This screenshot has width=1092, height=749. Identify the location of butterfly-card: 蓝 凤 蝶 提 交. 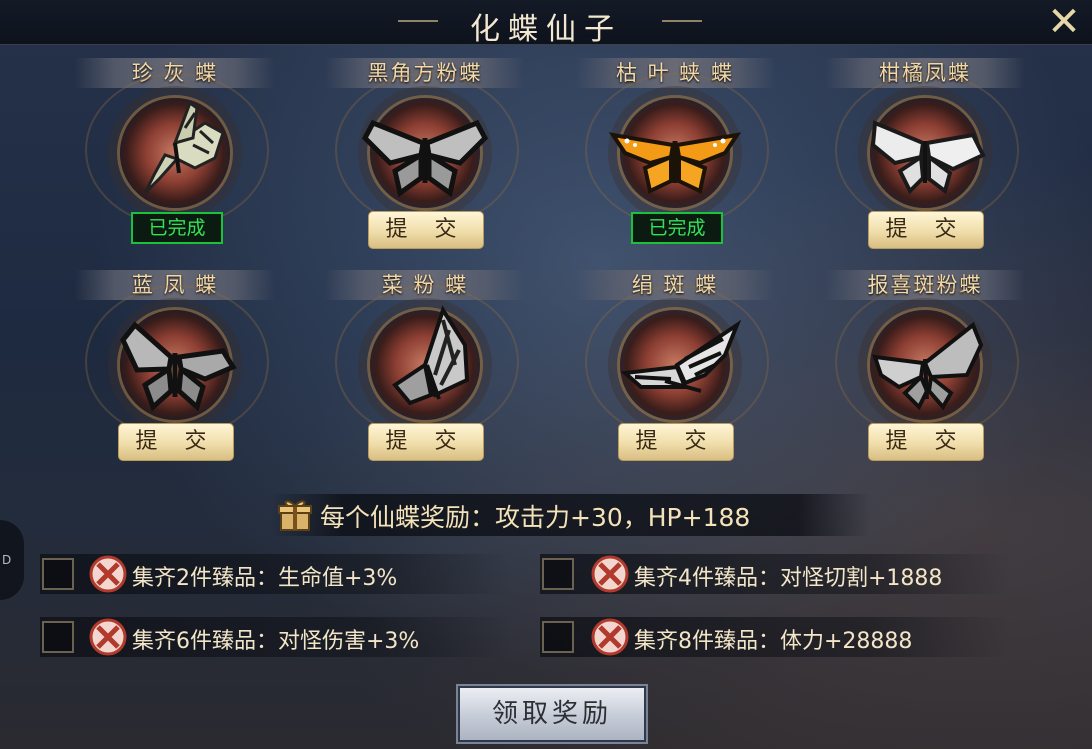
(175, 370).